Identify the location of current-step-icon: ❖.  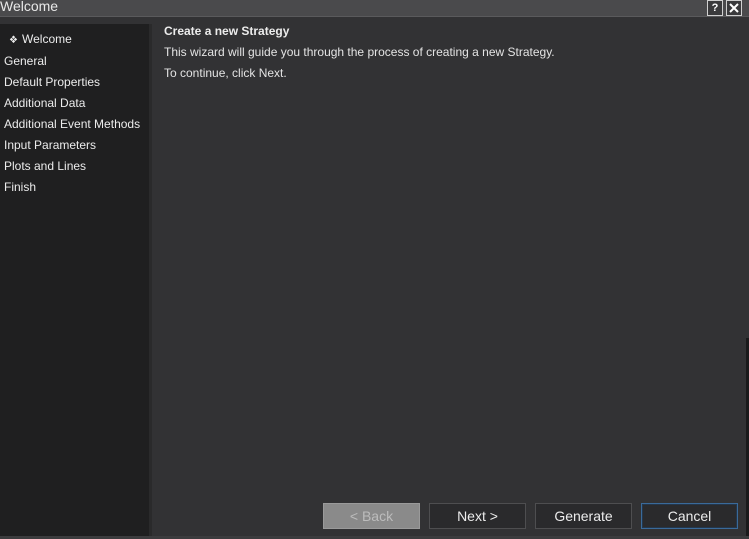
(13, 40).